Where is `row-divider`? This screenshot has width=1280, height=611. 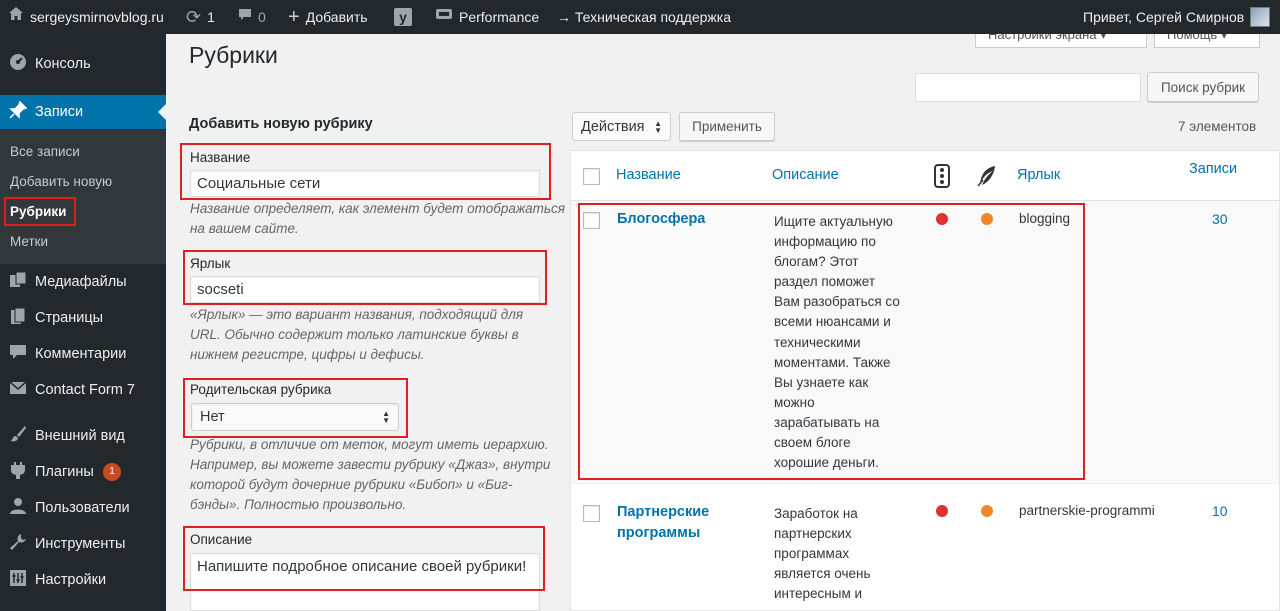
row-divider is located at coordinates (925, 483).